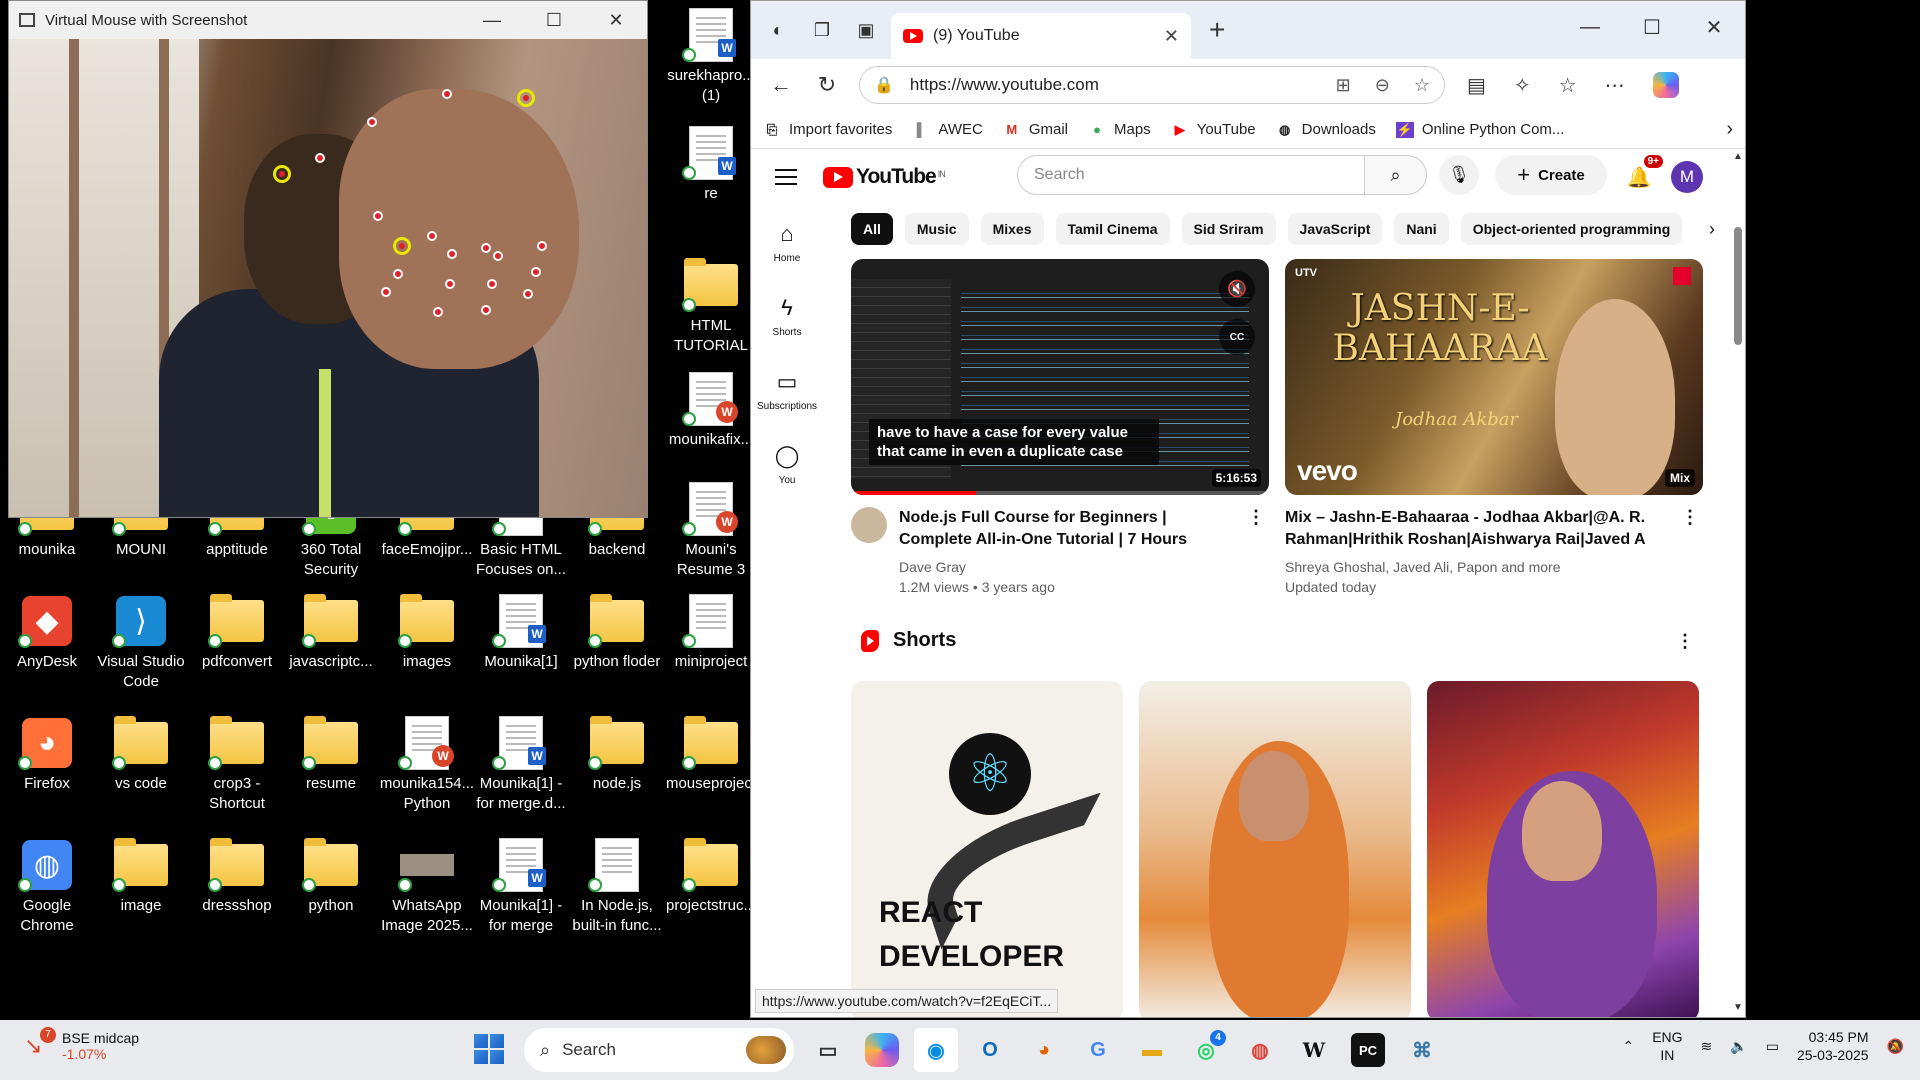  Describe the element at coordinates (1237, 337) in the screenshot. I see `captions-icon: CC` at that location.